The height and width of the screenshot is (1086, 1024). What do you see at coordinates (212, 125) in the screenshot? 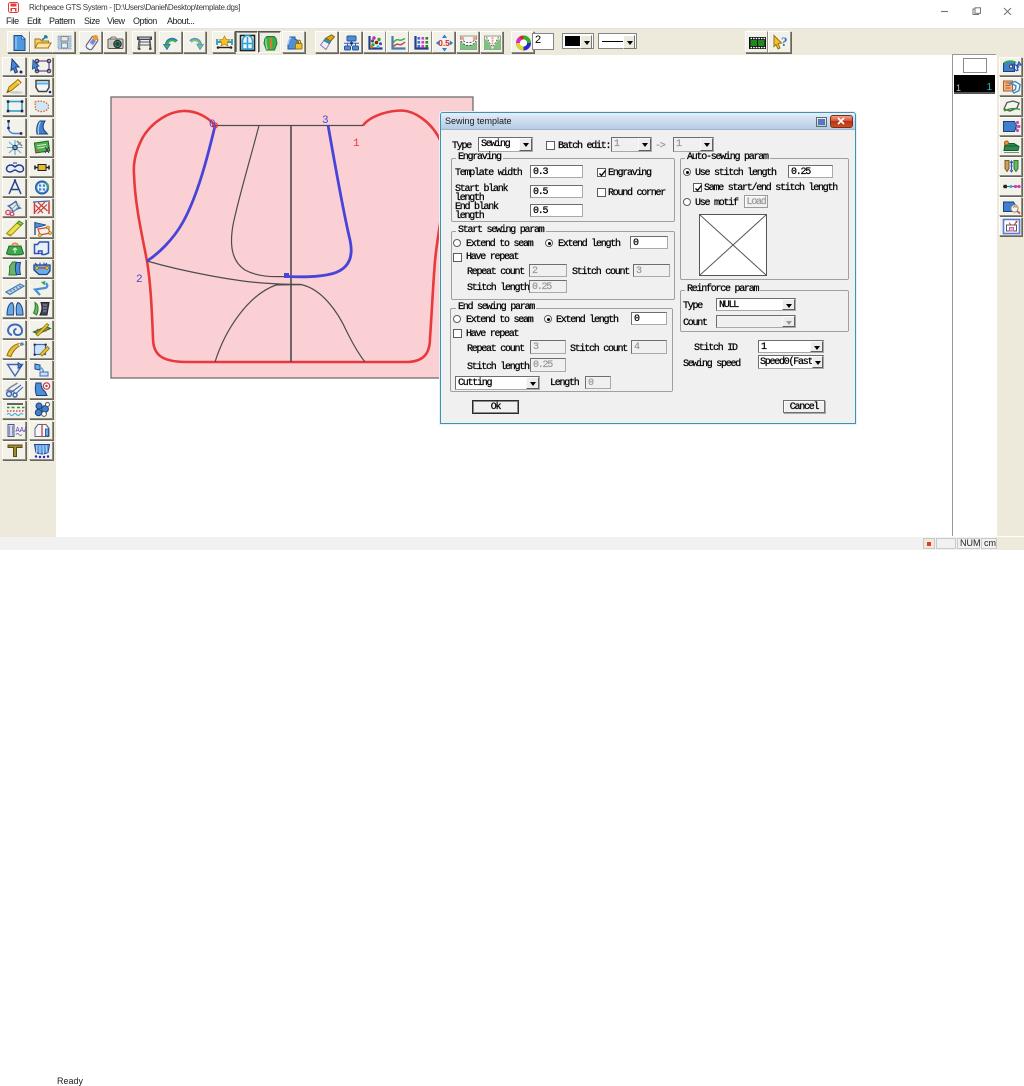
I see `svg-text: 0` at bounding box center [212, 125].